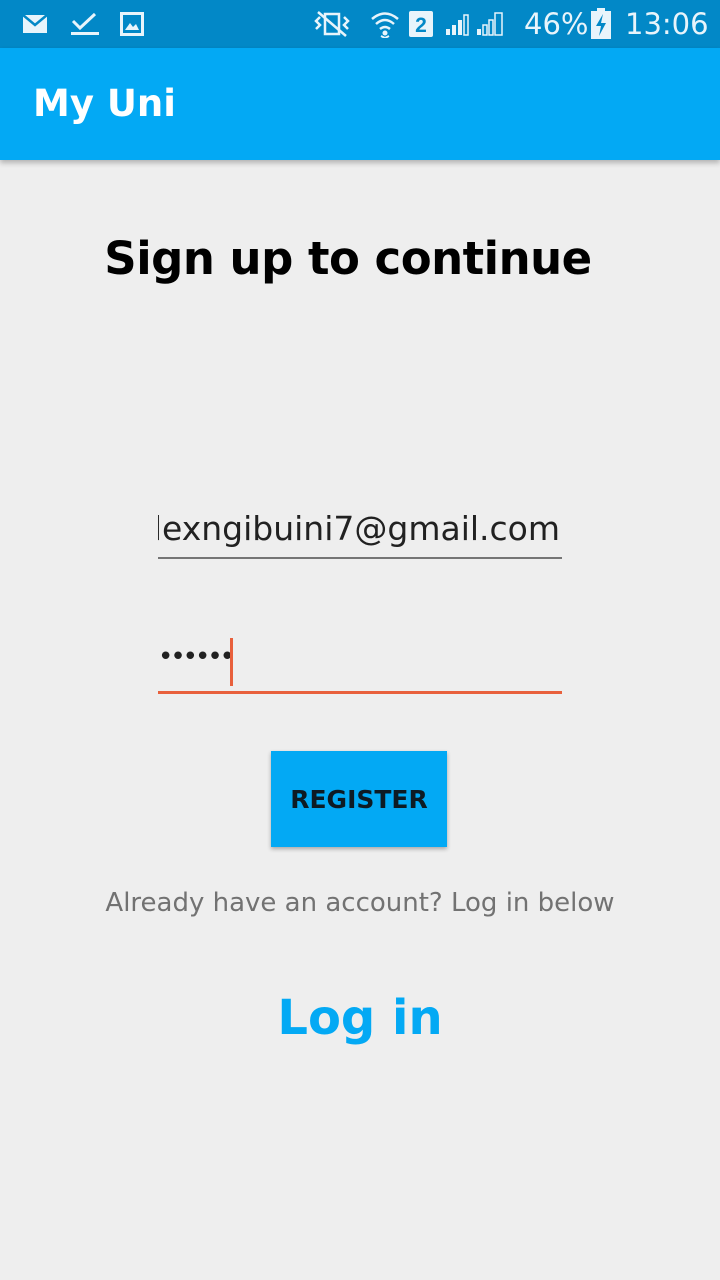  I want to click on image-icon, so click(132, 24).